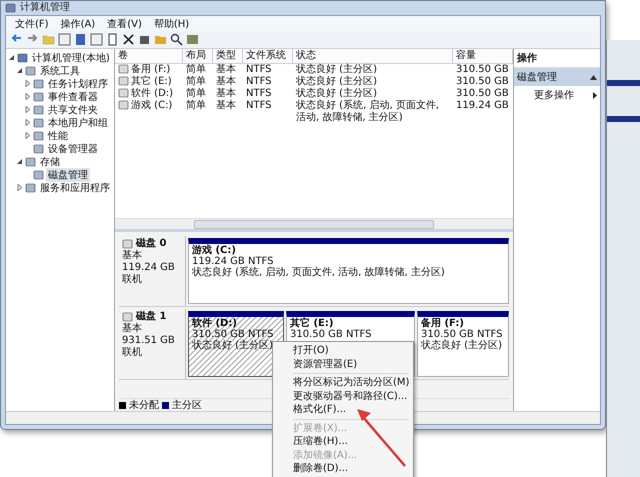 The width and height of the screenshot is (640, 477). I want to click on partition-name: 游戏 (C:), so click(214, 250).